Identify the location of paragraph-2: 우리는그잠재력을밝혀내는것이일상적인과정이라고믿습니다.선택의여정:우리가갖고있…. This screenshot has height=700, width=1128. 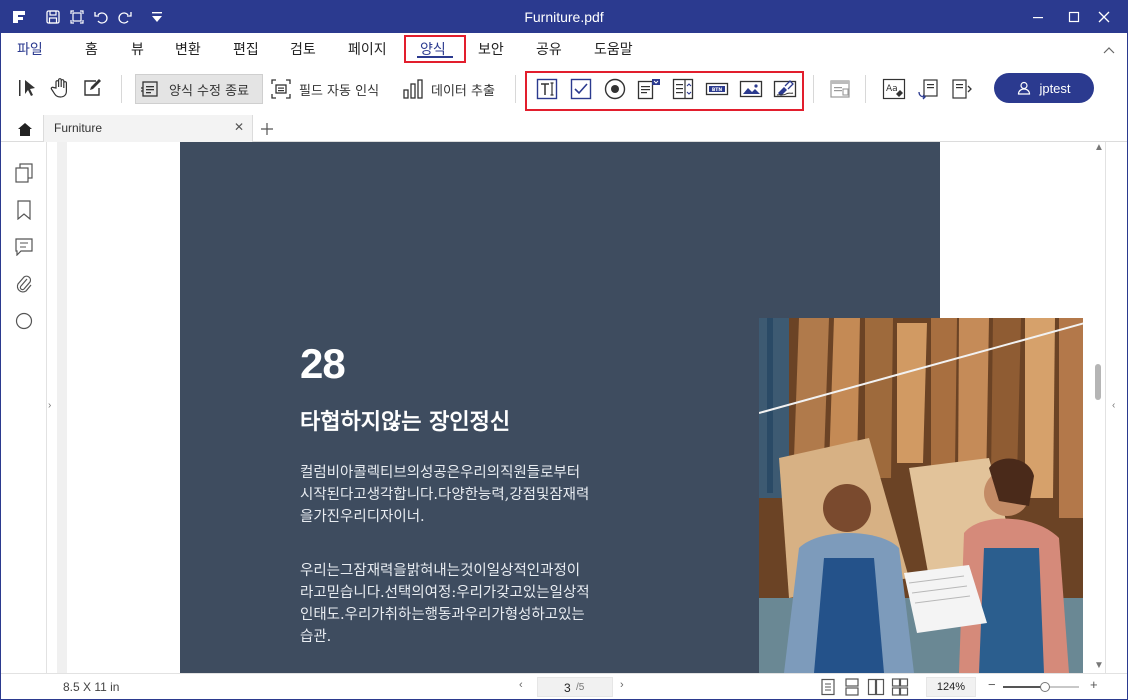
(445, 604).